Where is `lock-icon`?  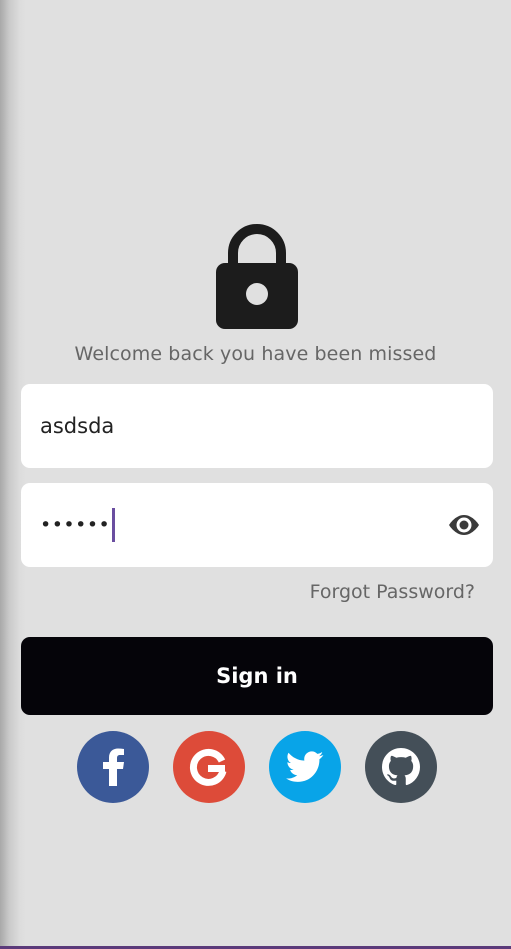
lock-icon is located at coordinates (257, 276).